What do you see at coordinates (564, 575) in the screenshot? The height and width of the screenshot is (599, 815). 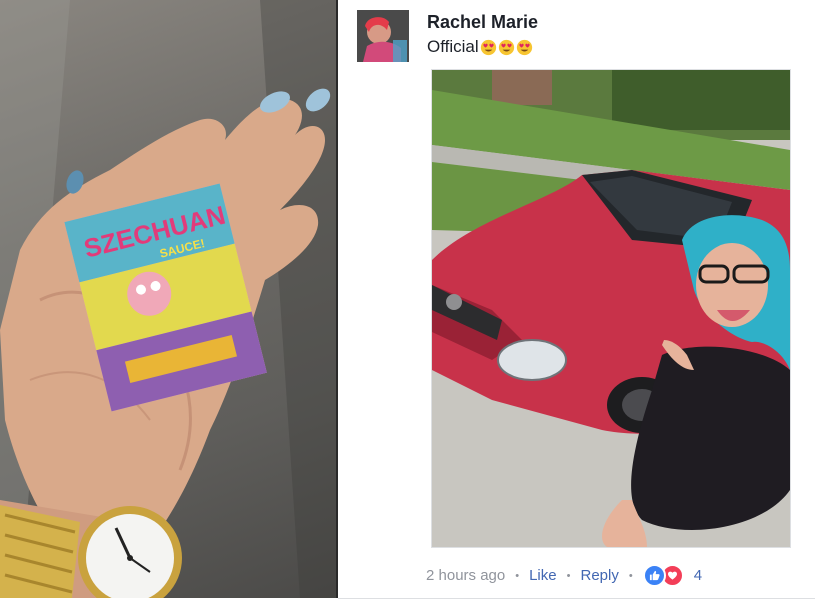 I see `comment-meta-bar: 2 hours ago • Like • Reply • 4` at bounding box center [564, 575].